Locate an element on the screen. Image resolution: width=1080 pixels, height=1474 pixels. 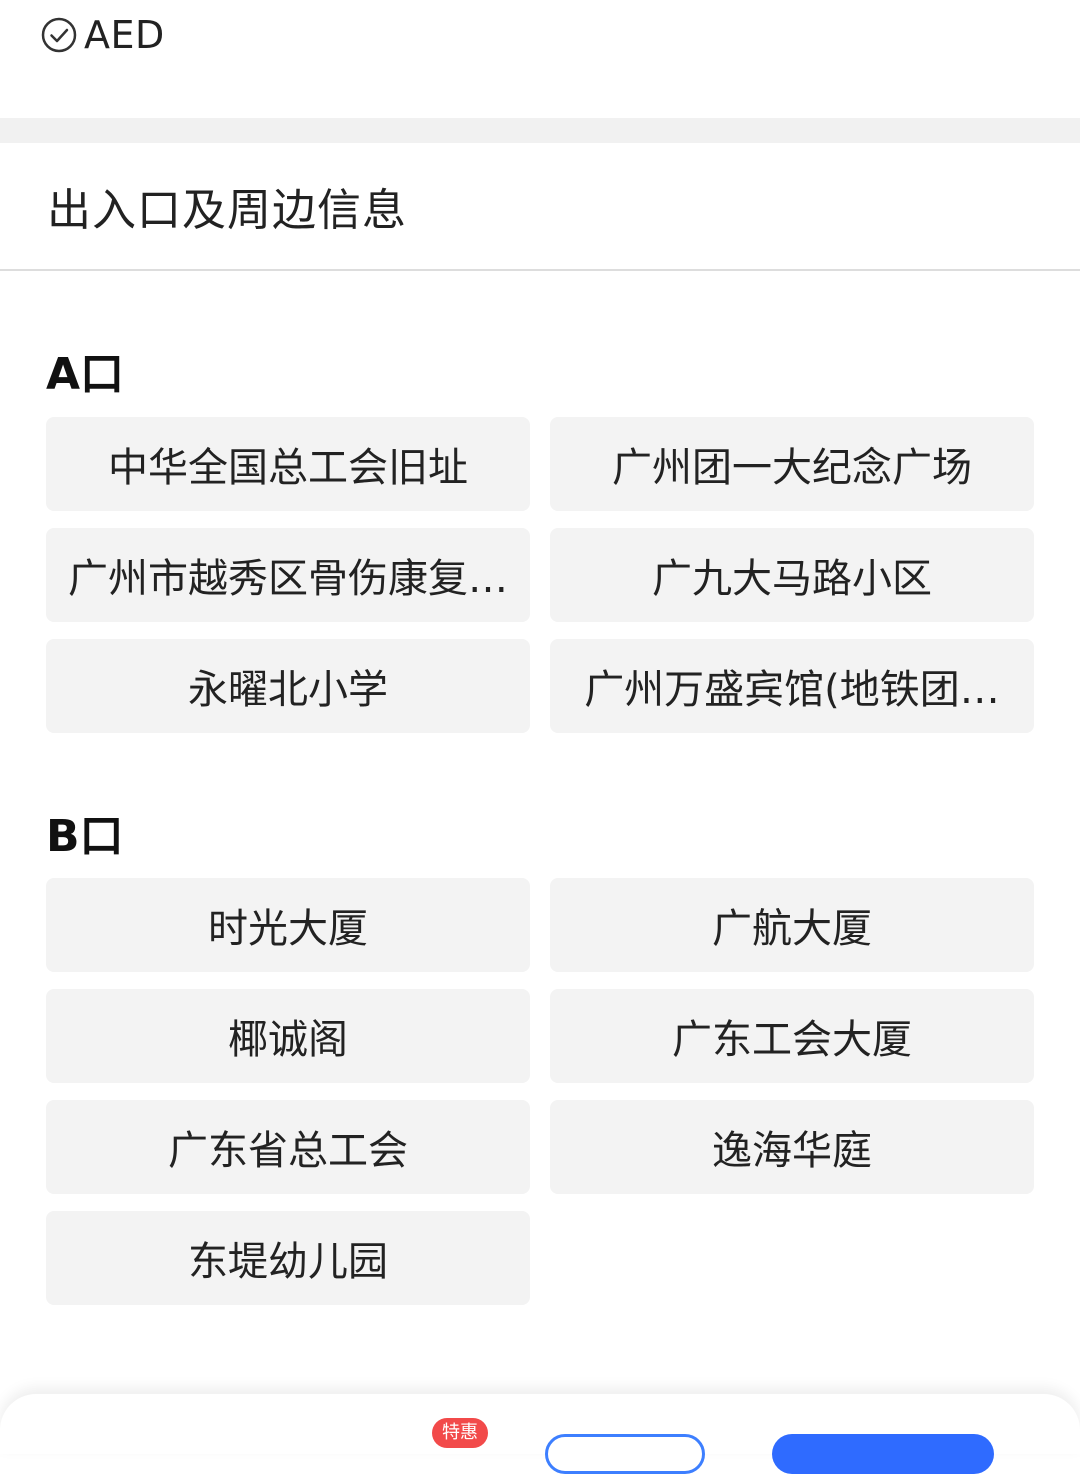
place-chip-label: 东堤幼儿园 is located at coordinates (288, 1262).